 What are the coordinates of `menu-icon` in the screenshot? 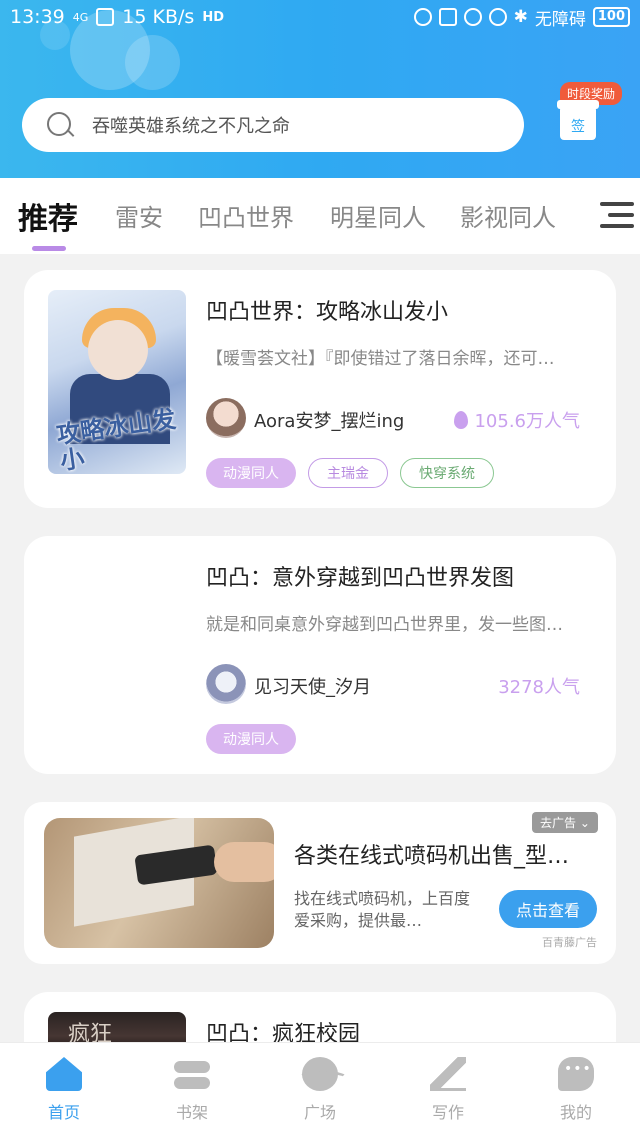 It's located at (617, 215).